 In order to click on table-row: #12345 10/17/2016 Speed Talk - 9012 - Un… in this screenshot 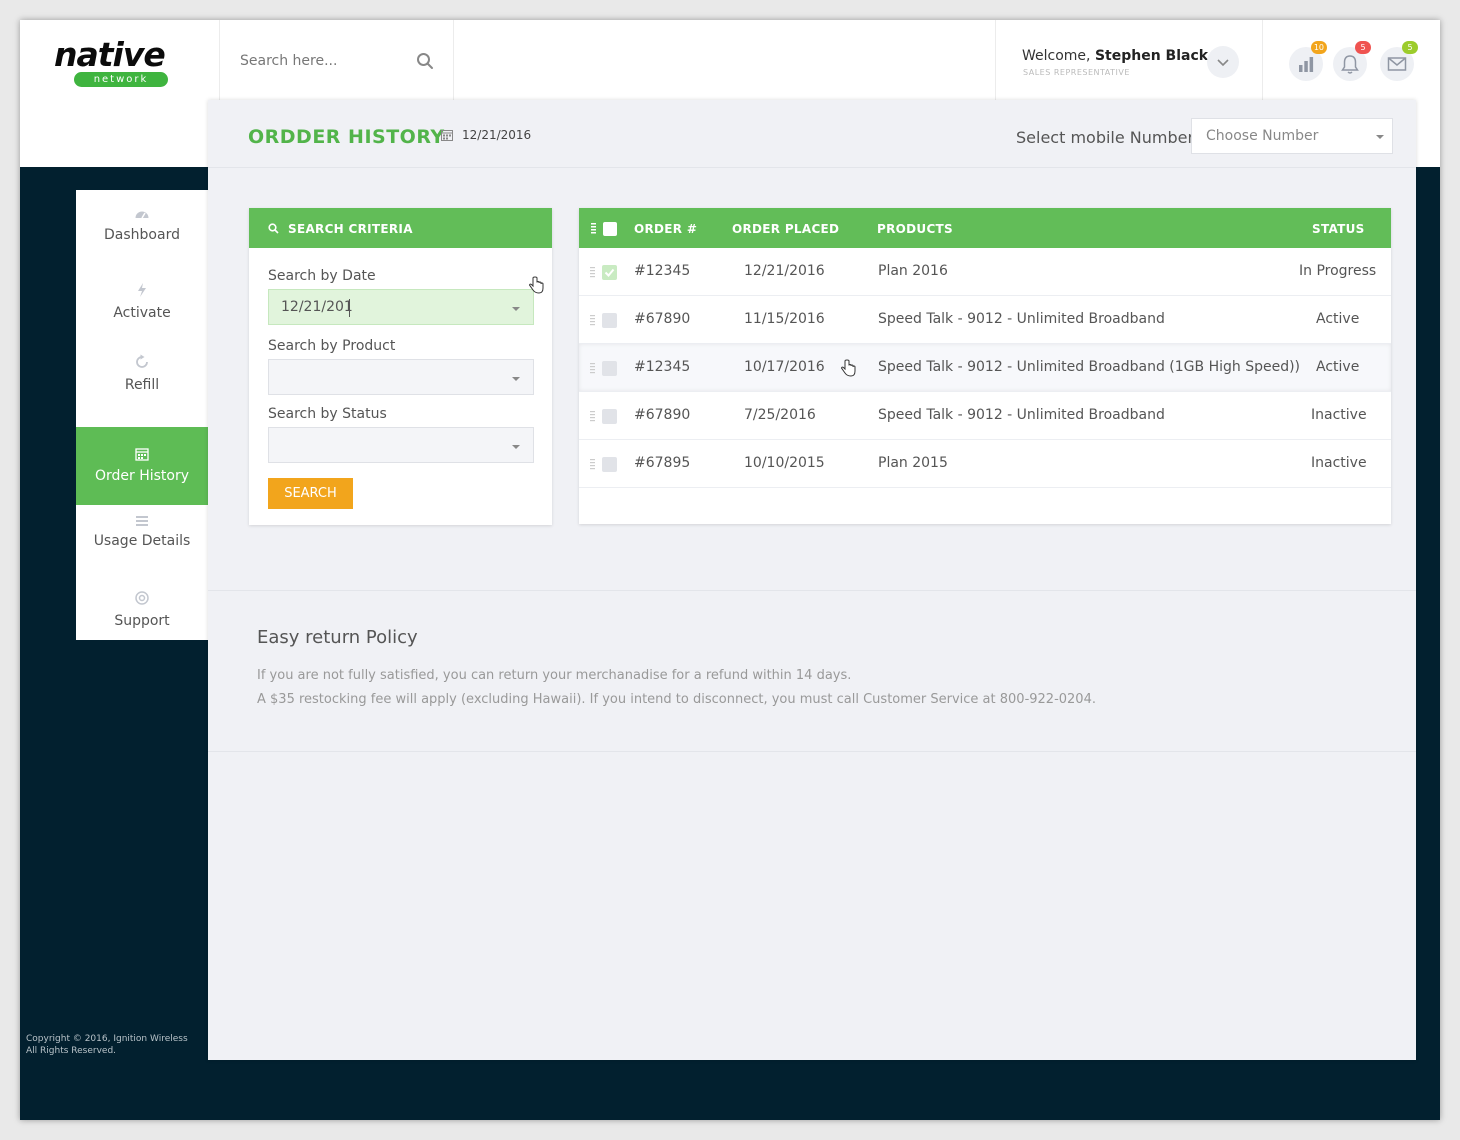, I will do `click(985, 368)`.